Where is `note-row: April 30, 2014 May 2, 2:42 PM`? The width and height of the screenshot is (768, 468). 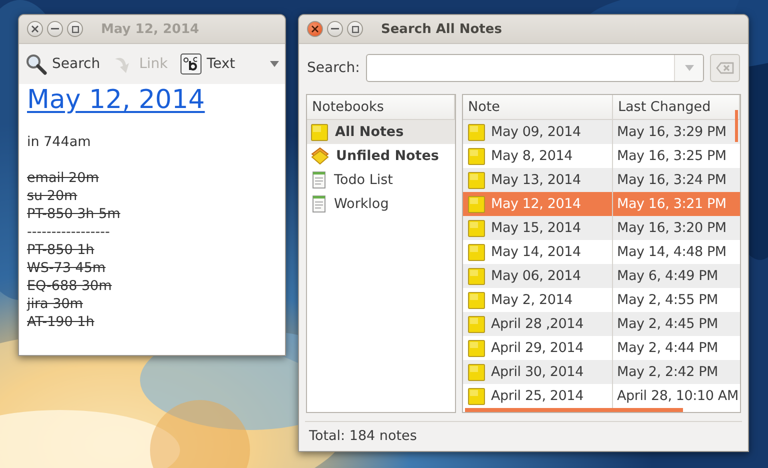
note-row: April 30, 2014 May 2, 2:42 PM is located at coordinates (601, 372).